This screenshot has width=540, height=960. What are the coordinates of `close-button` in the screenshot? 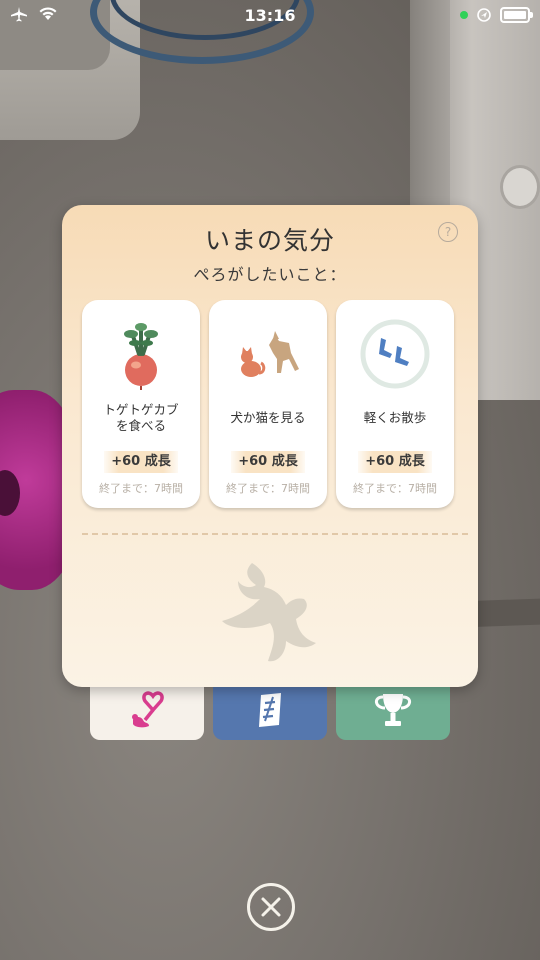 It's located at (271, 907).